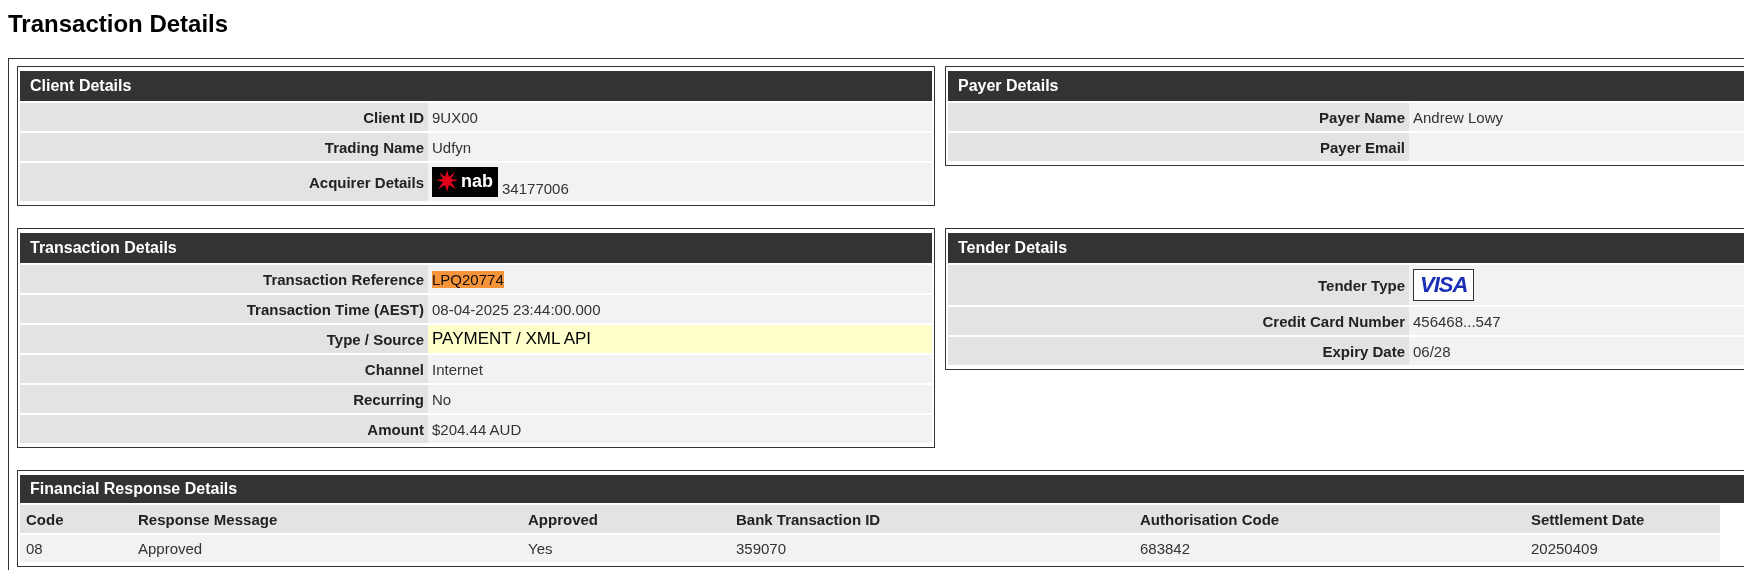  What do you see at coordinates (476, 86) in the screenshot?
I see `panel-header: Client Details` at bounding box center [476, 86].